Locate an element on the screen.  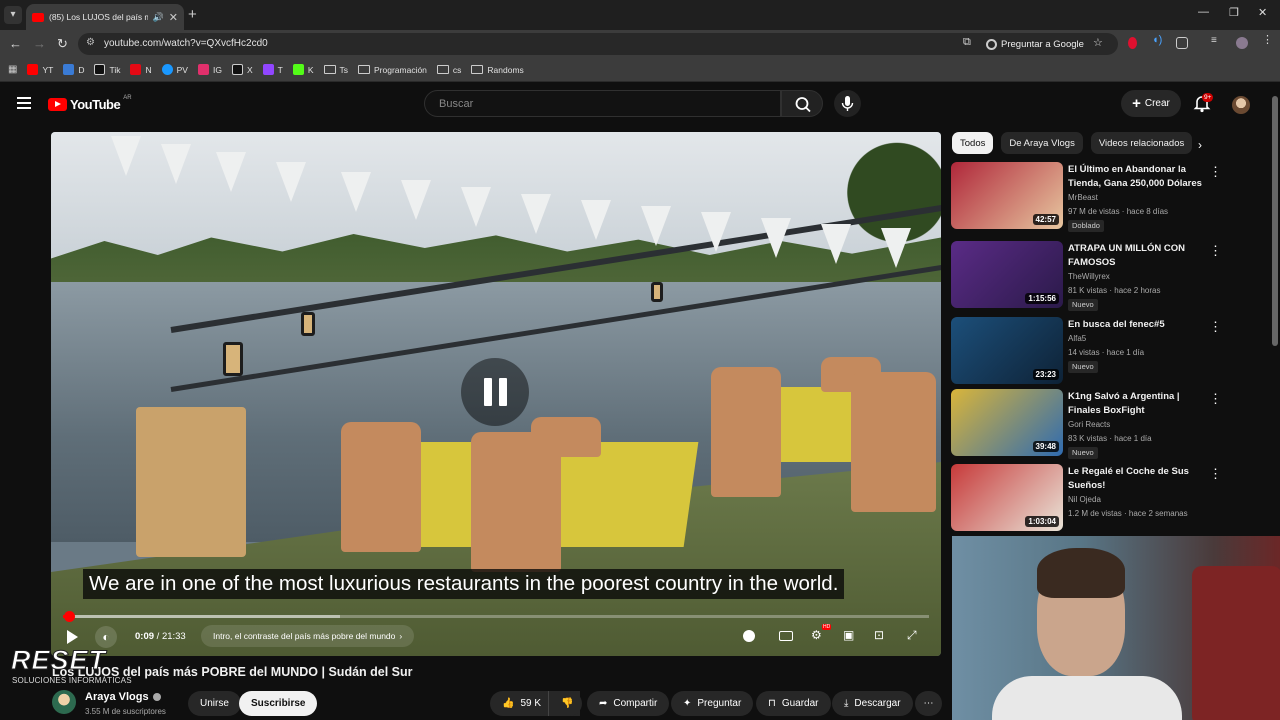
bookmark-star-icon: ☆ is located at coordinates (1098, 42).